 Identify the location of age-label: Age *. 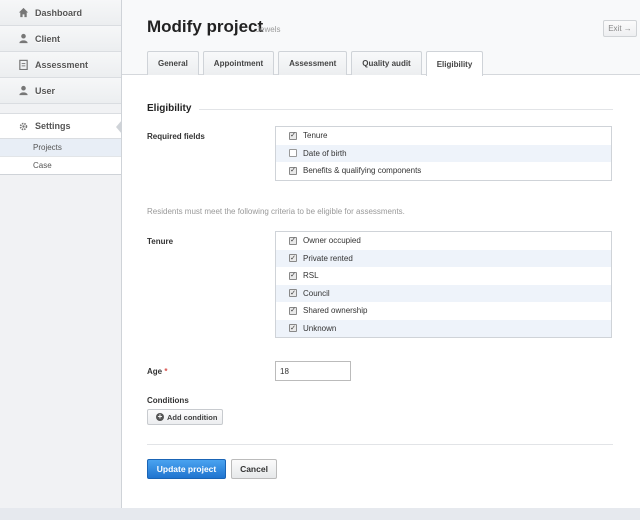
(157, 371).